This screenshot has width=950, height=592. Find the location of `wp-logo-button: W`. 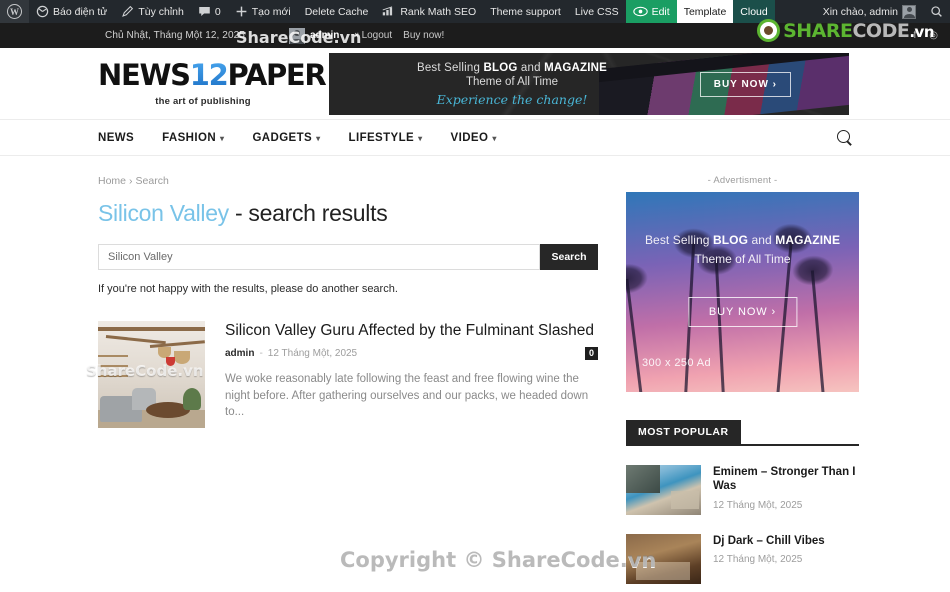

wp-logo-button: W is located at coordinates (14, 11).